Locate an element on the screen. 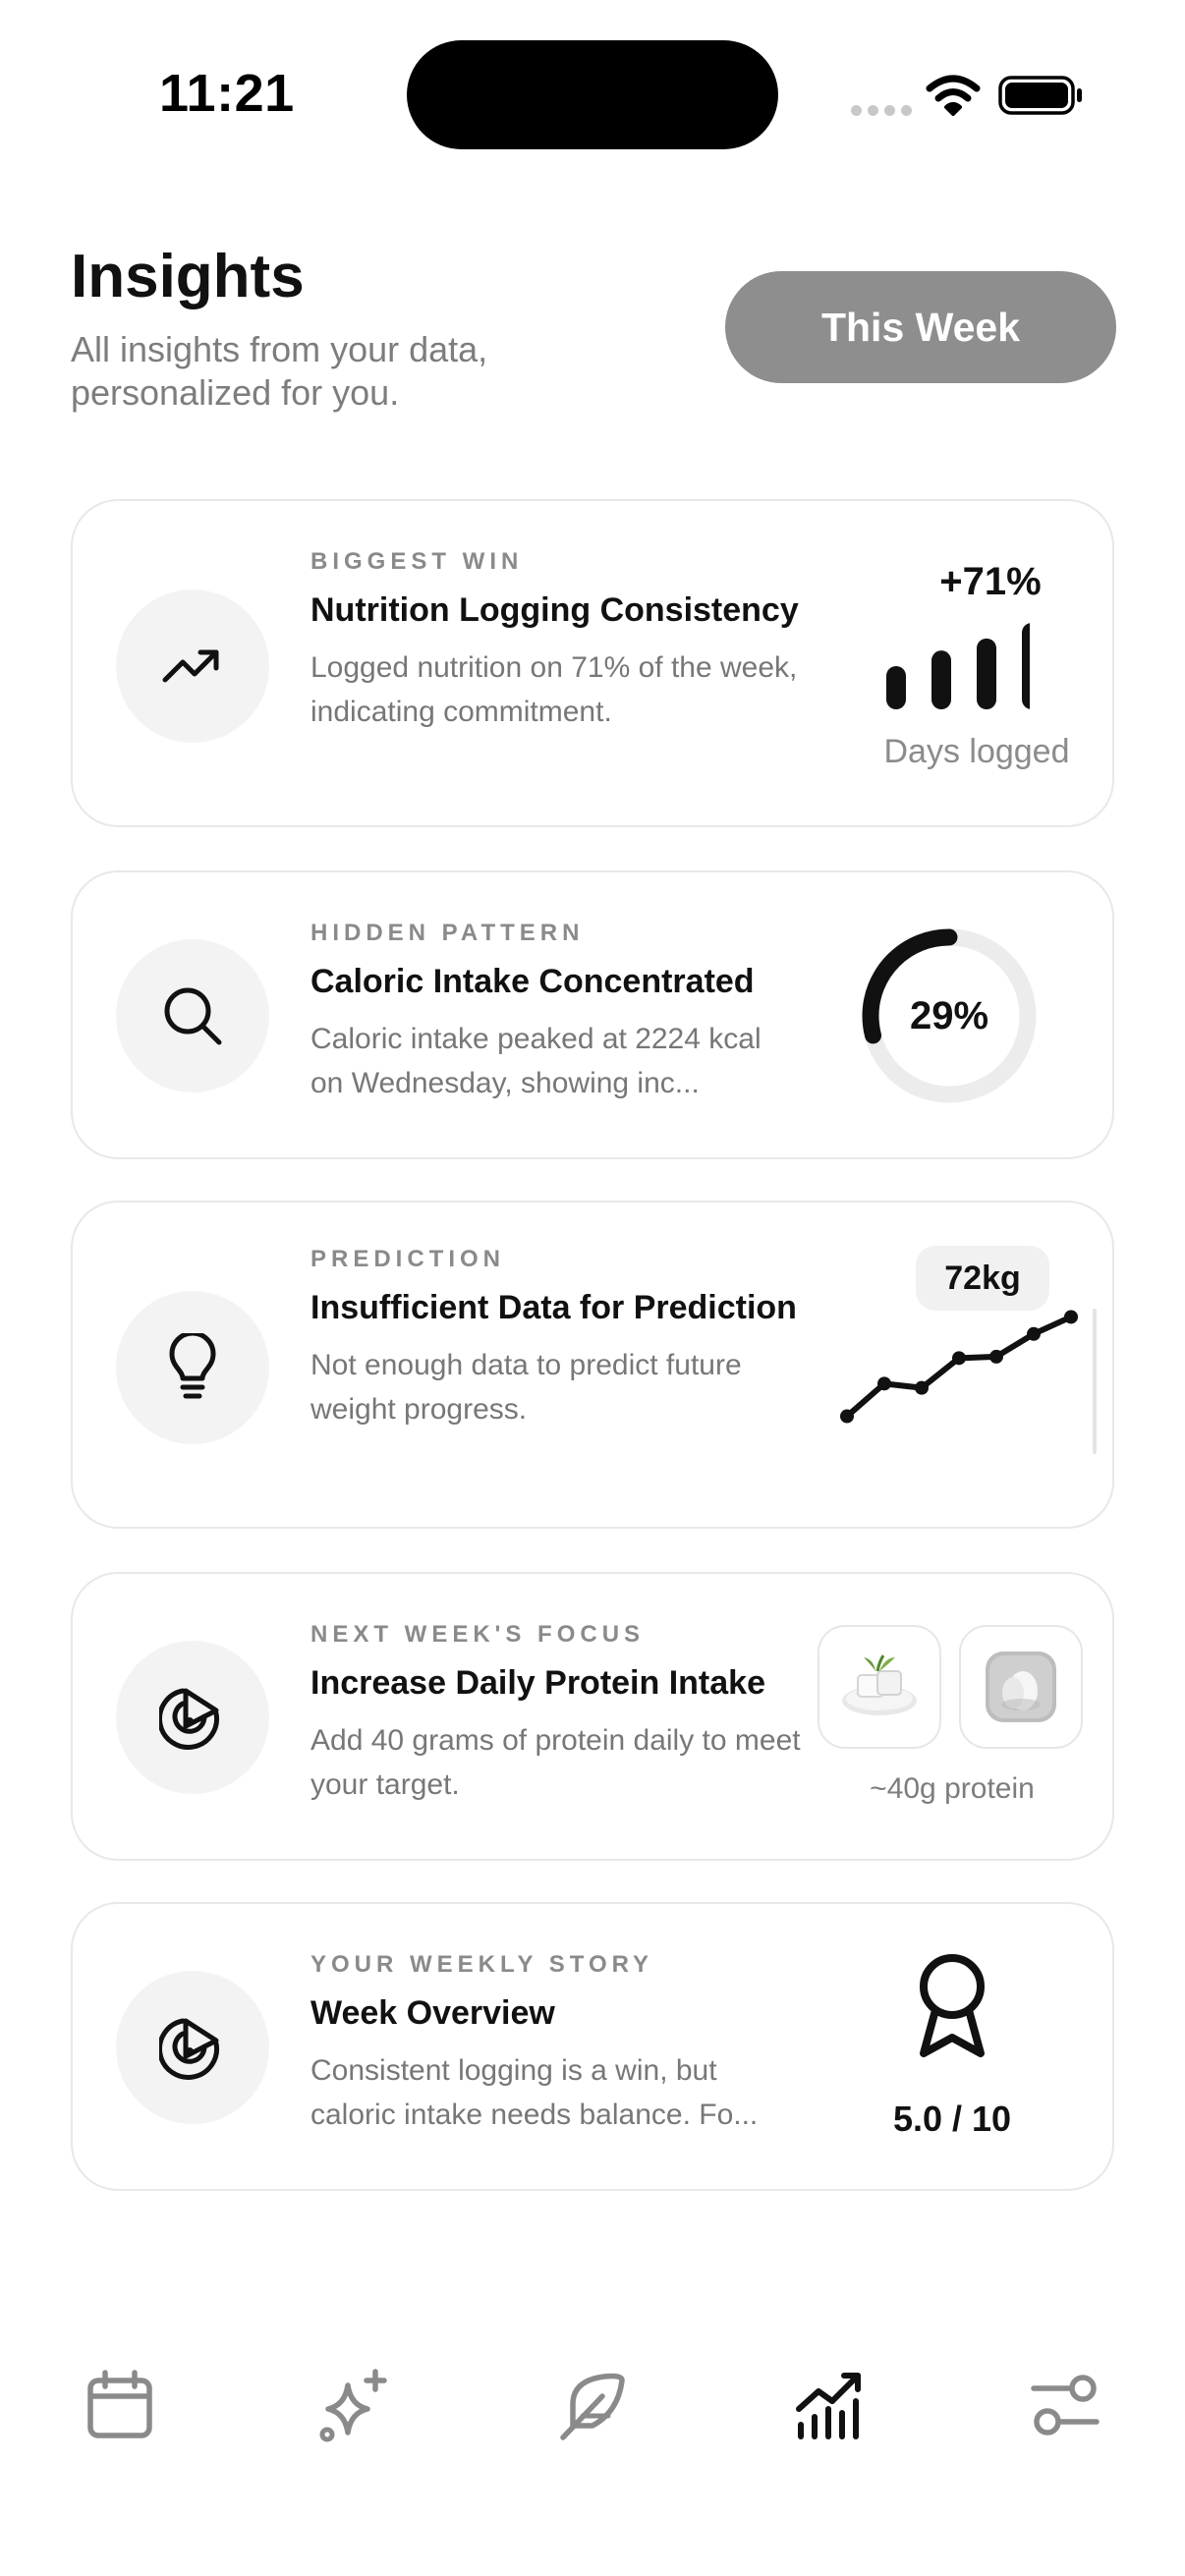 This screenshot has height=2576, width=1185. card-title: Week Overview is located at coordinates (433, 2013).